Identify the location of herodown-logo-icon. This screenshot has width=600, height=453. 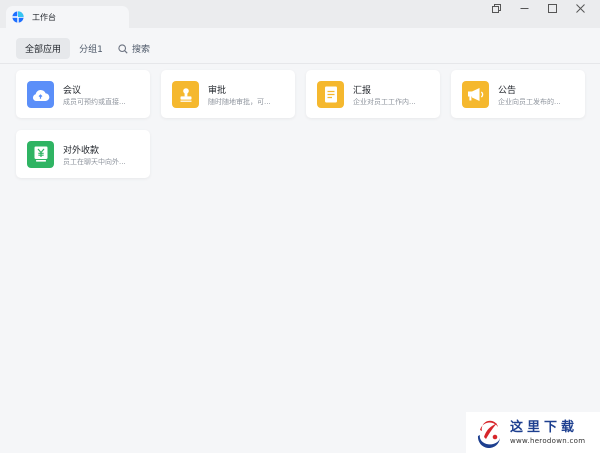
(488, 434).